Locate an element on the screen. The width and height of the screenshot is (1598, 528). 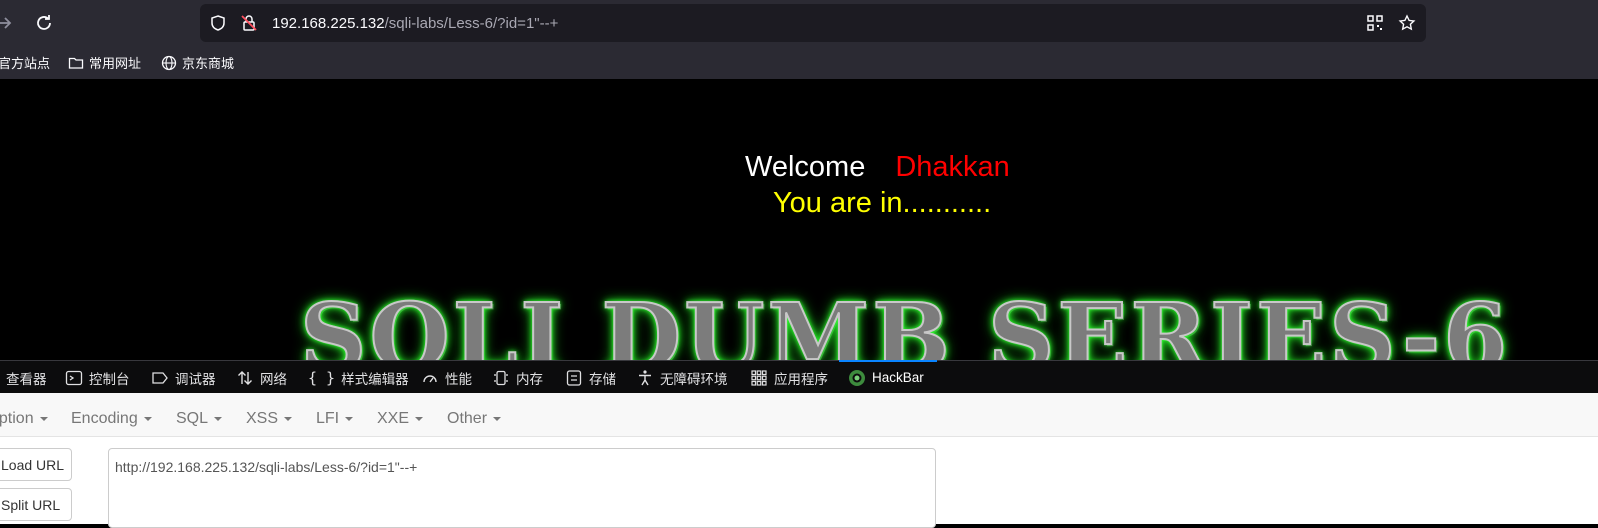
menu-xss: XSS is located at coordinates (269, 419).